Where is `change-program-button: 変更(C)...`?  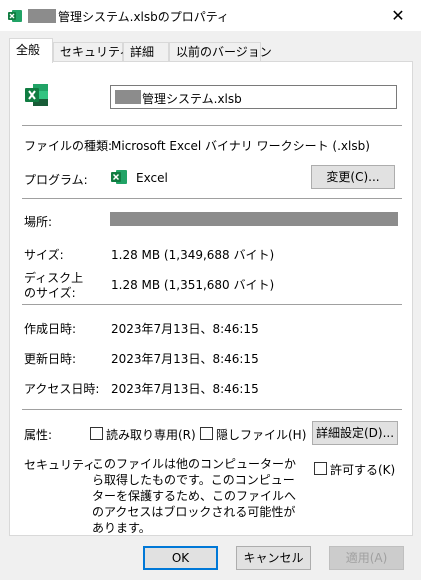 change-program-button: 変更(C)... is located at coordinates (353, 177).